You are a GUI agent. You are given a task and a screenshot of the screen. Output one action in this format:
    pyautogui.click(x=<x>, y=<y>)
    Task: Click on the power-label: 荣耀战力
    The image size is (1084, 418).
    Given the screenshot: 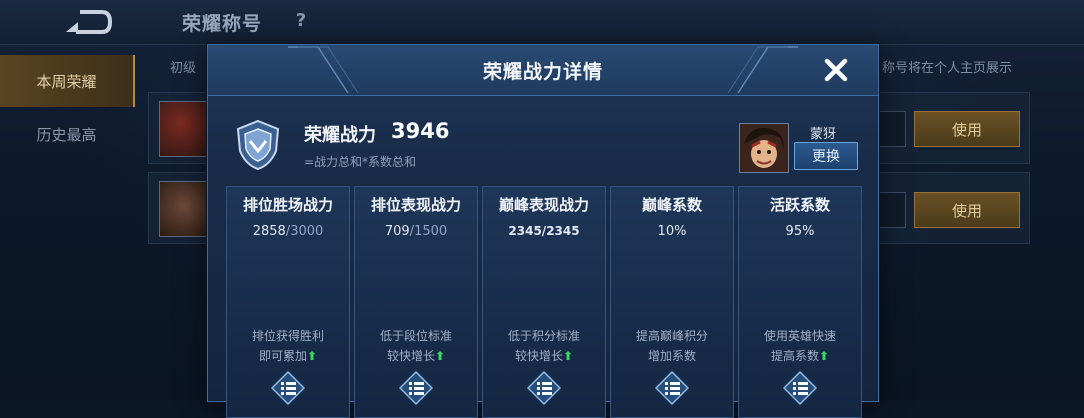 What is the action you would take?
    pyautogui.click(x=340, y=135)
    